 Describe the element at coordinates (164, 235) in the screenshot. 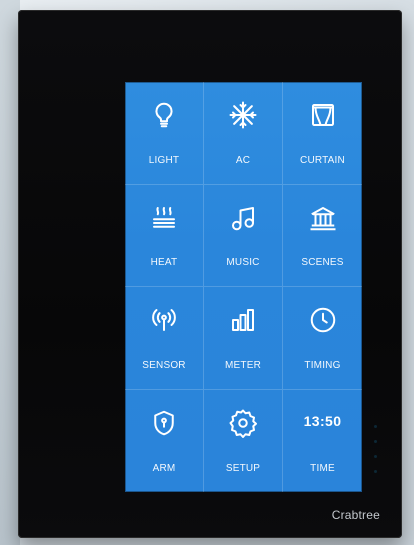

I see `tile-heat: HEAT` at that location.